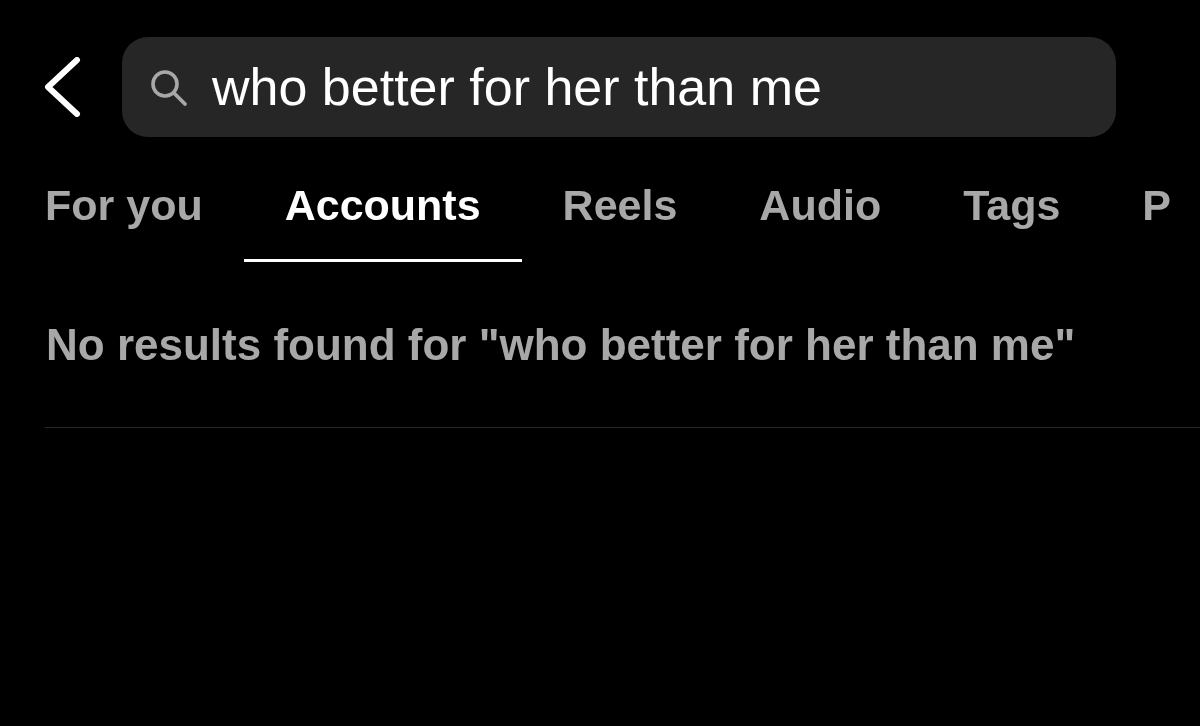 The width and height of the screenshot is (1200, 726). What do you see at coordinates (619, 87) in the screenshot?
I see `search-field: who better for her than me` at bounding box center [619, 87].